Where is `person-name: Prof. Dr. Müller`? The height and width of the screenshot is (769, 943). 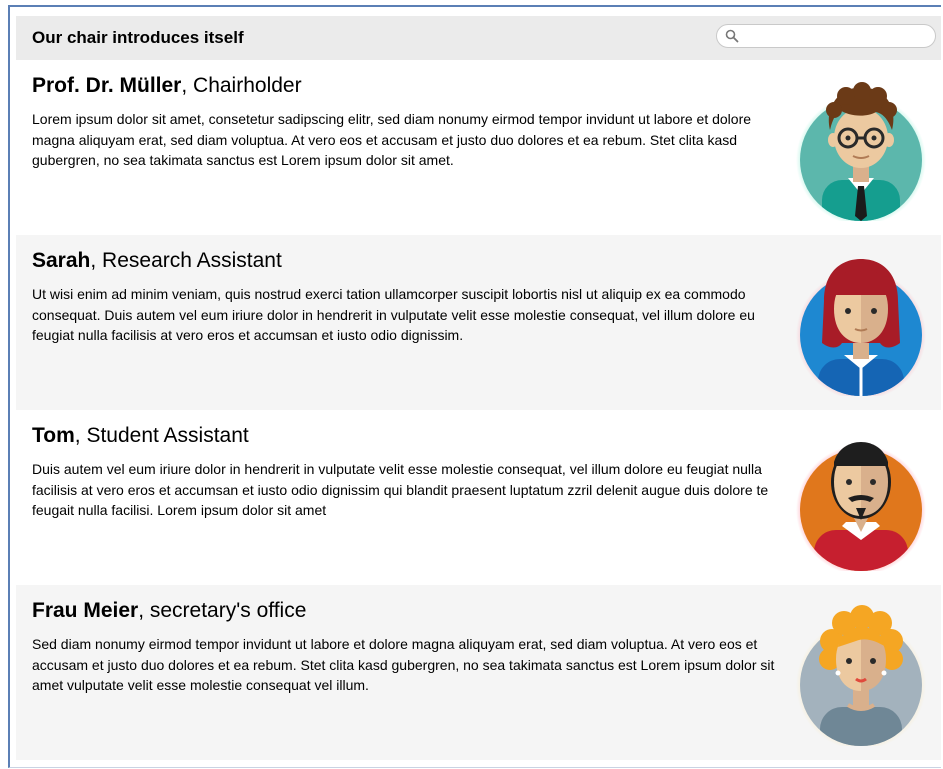 person-name: Prof. Dr. Müller is located at coordinates (107, 85).